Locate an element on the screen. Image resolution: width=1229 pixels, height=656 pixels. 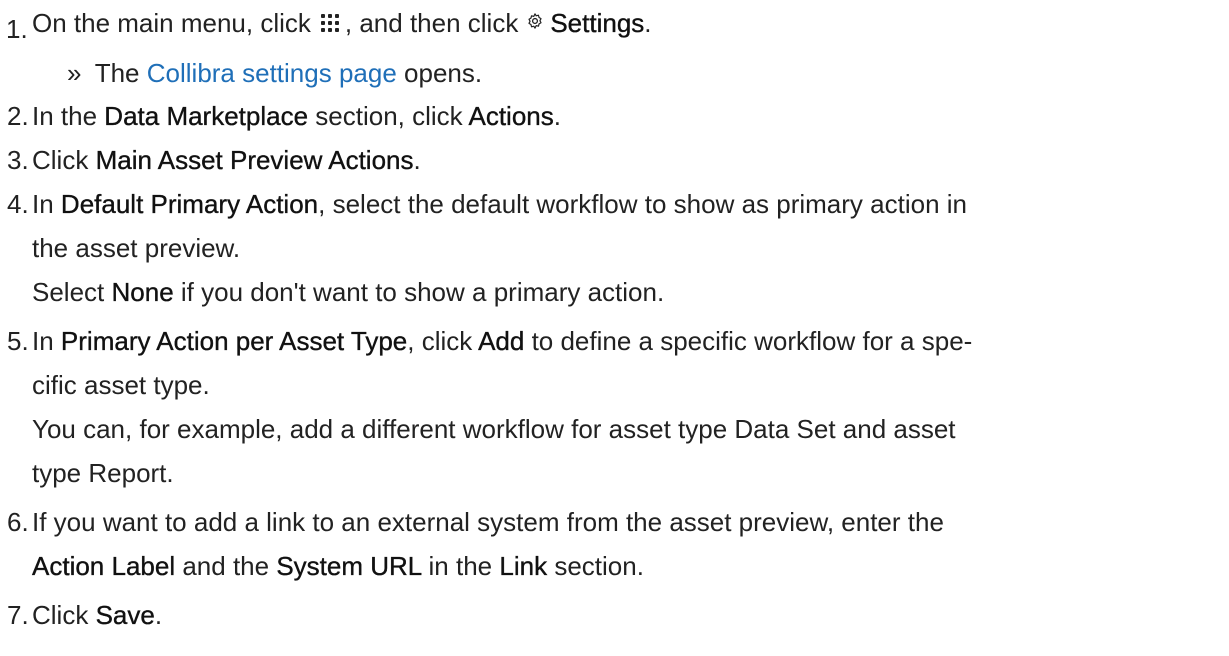
step-text: section. is located at coordinates (599, 566).